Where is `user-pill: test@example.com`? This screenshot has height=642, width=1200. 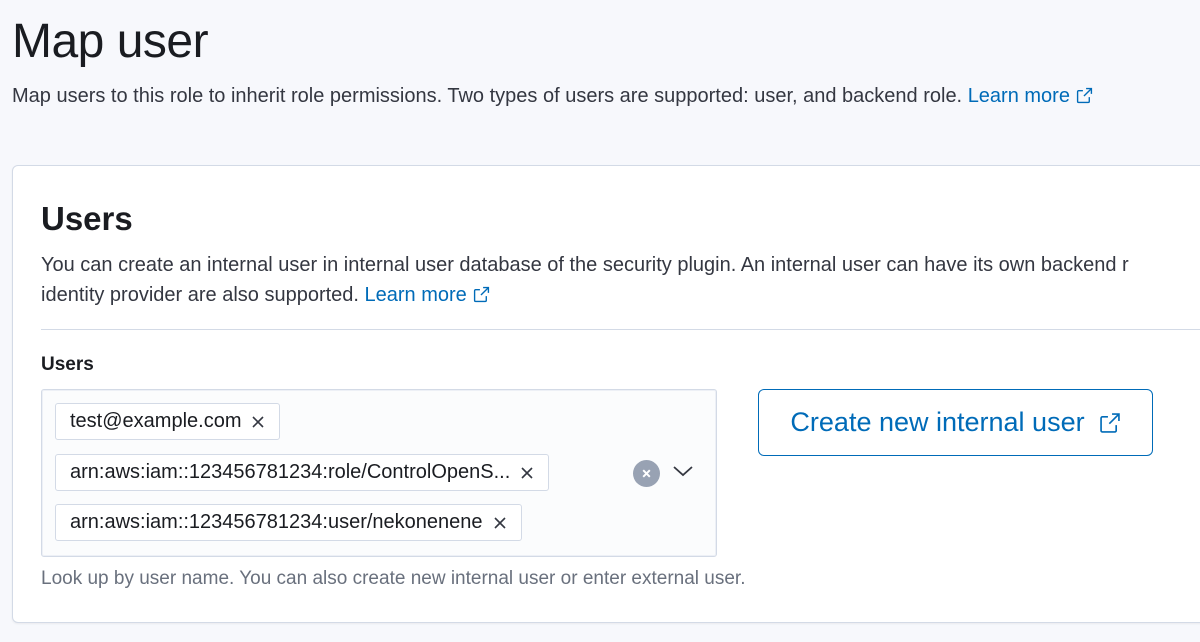 user-pill: test@example.com is located at coordinates (168, 421).